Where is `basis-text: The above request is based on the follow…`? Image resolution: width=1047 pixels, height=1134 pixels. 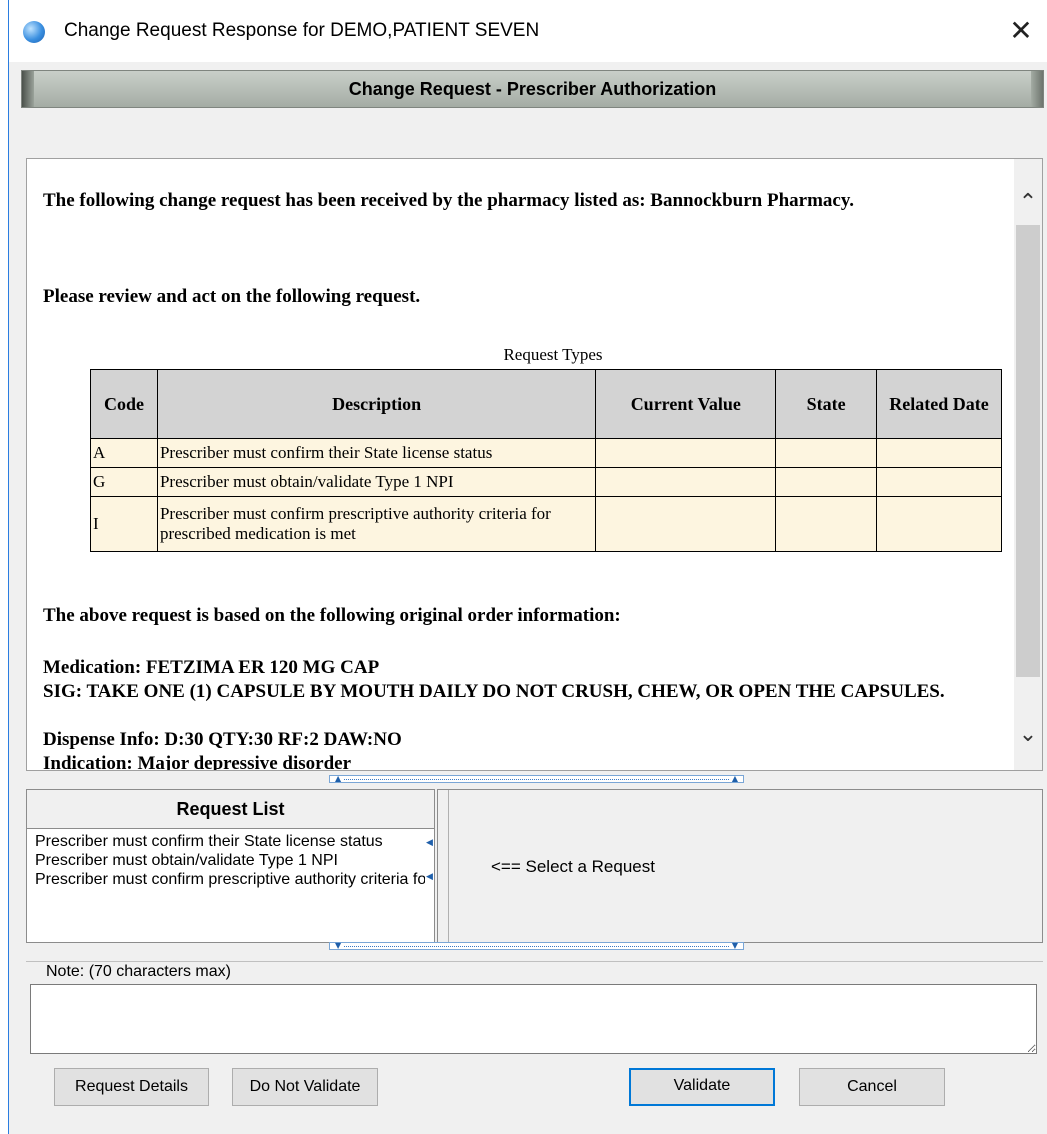
basis-text: The above request is based on the follow… is located at coordinates (332, 615).